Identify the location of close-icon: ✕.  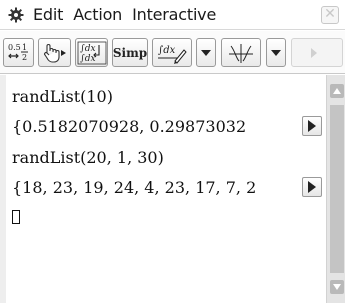
(330, 15).